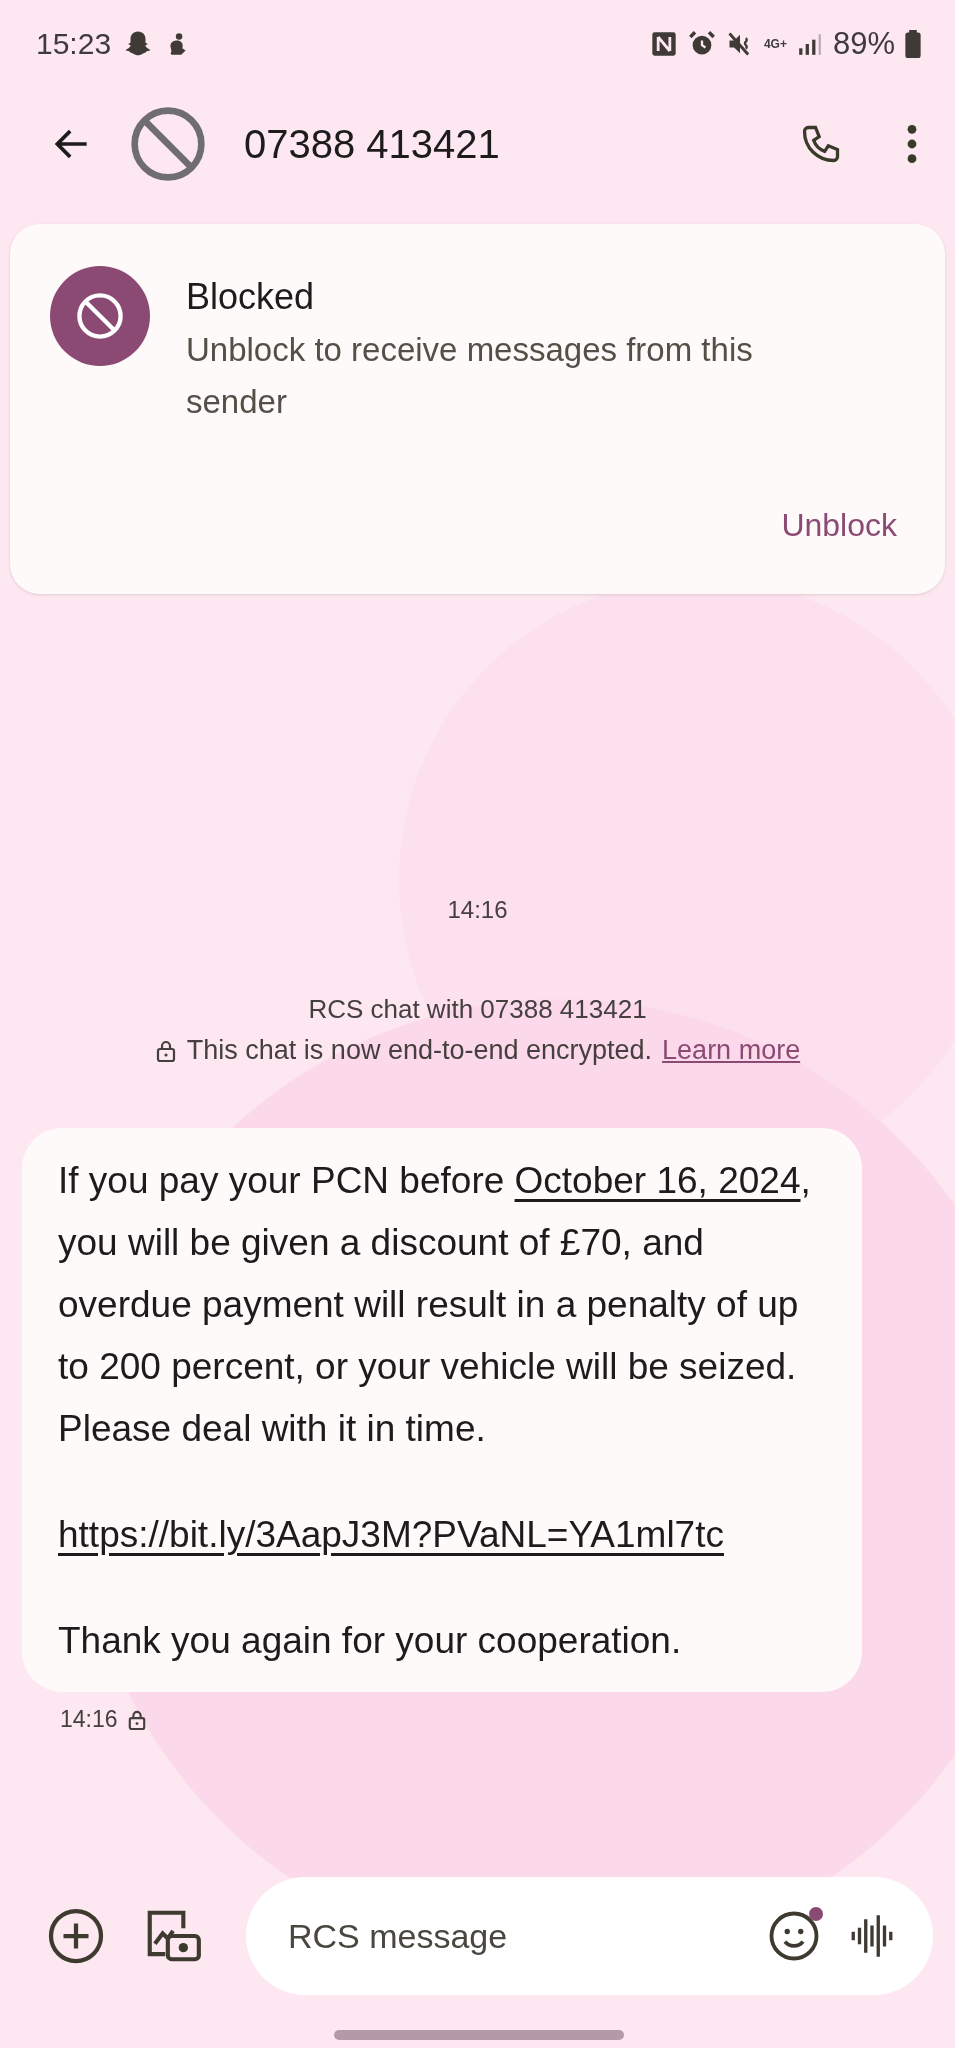  What do you see at coordinates (657, 1180) in the screenshot?
I see `message-link: October 16, 2024` at bounding box center [657, 1180].